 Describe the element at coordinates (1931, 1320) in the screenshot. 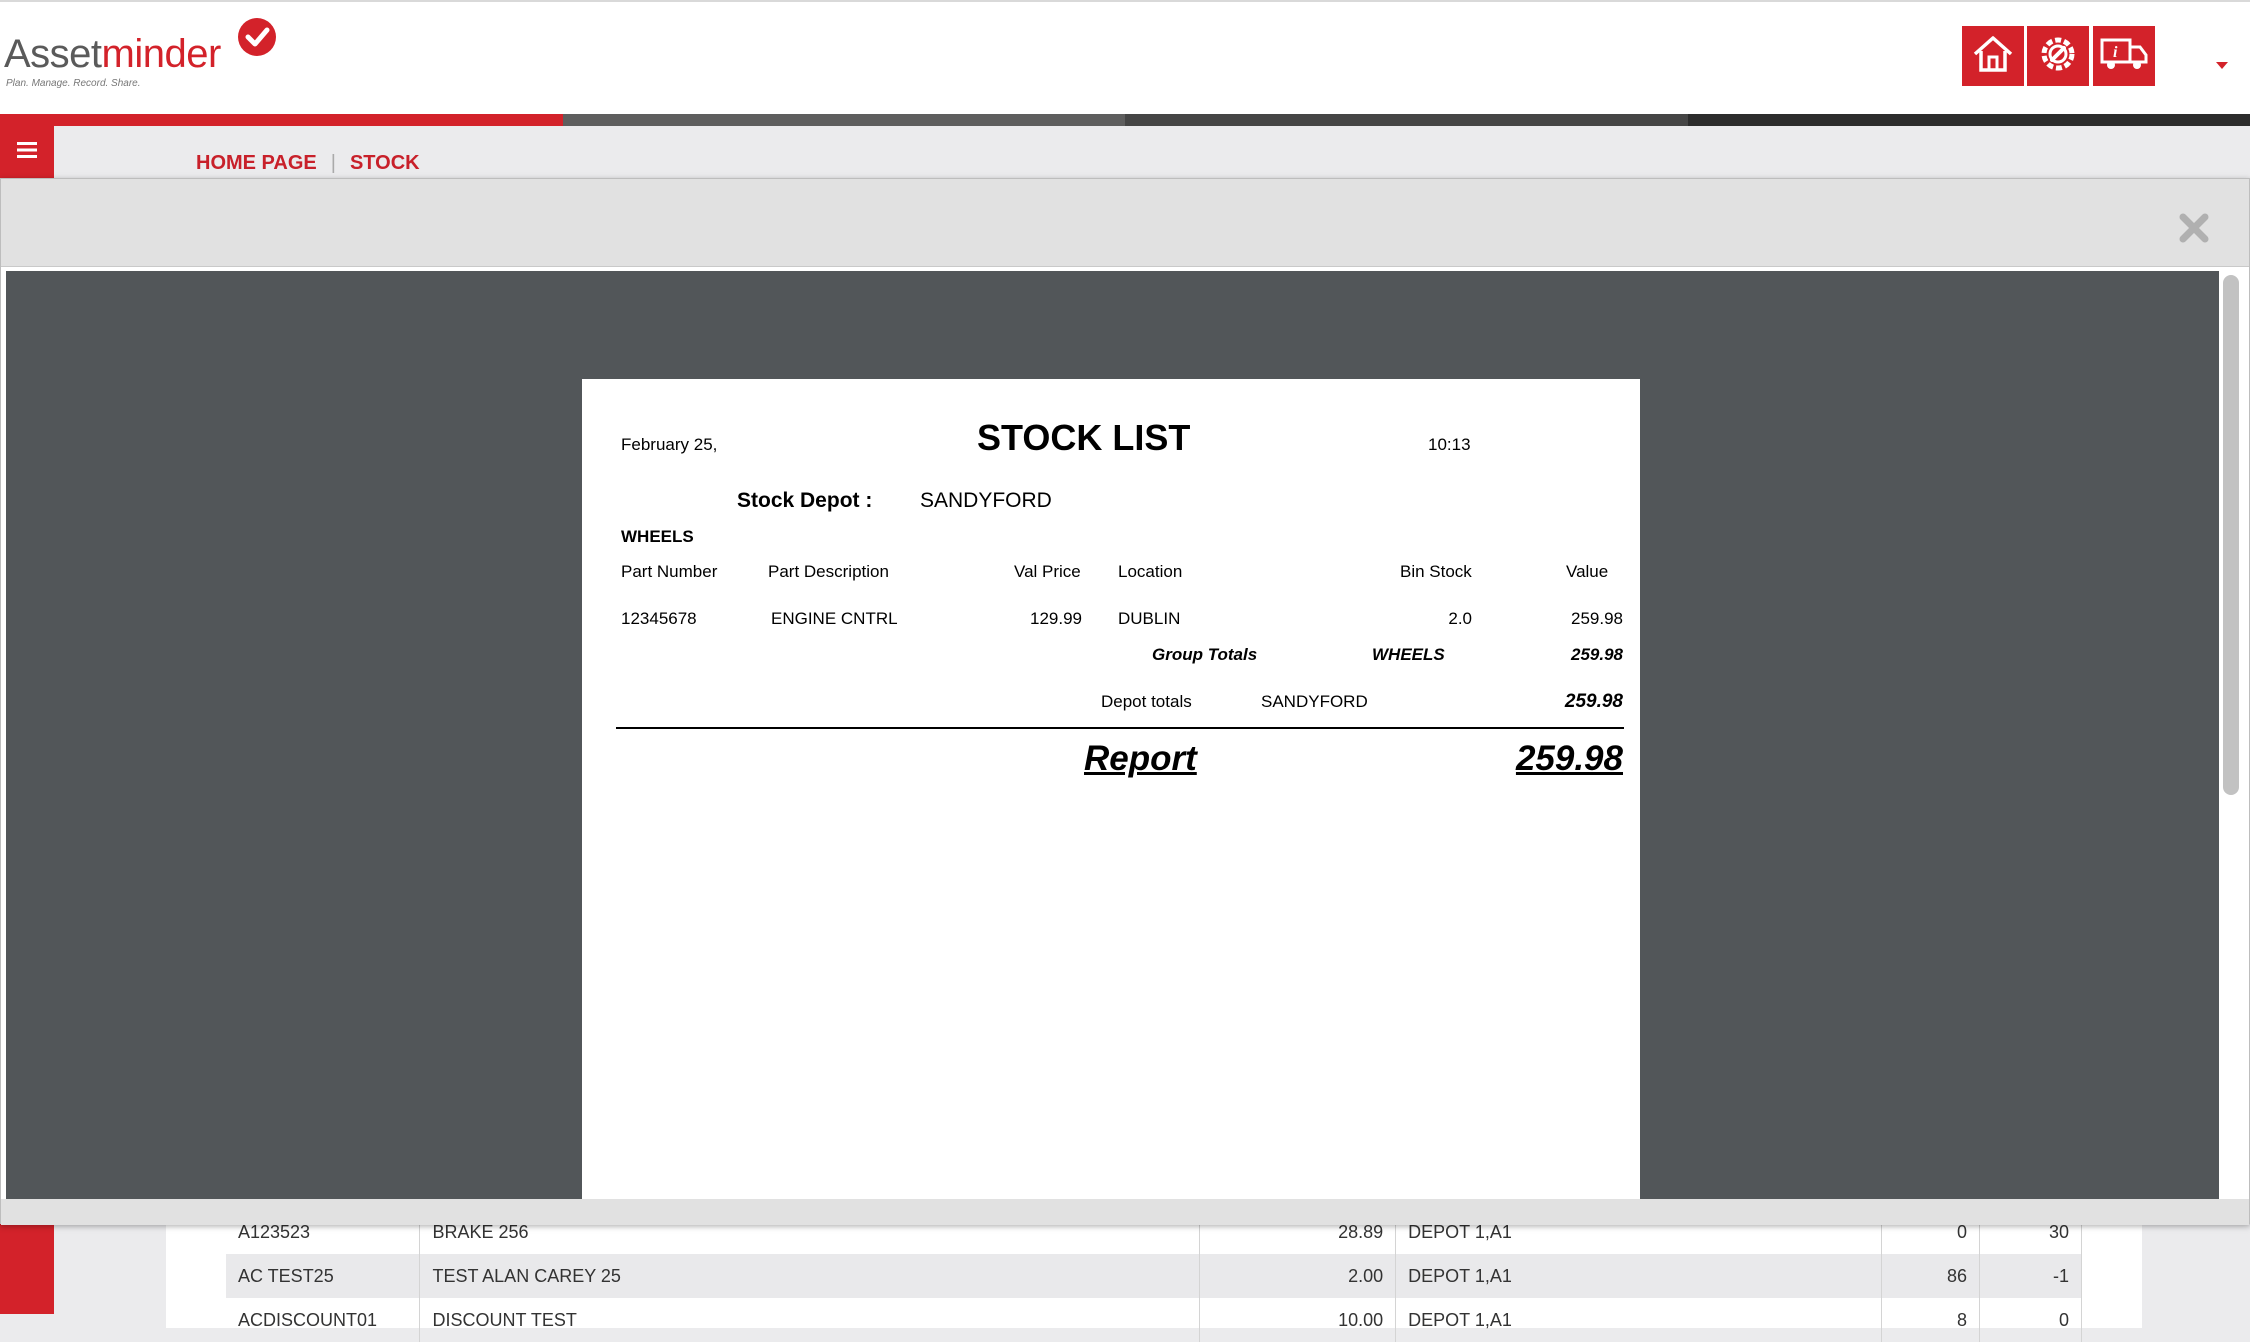

I see `table-cell-qty: 8` at that location.